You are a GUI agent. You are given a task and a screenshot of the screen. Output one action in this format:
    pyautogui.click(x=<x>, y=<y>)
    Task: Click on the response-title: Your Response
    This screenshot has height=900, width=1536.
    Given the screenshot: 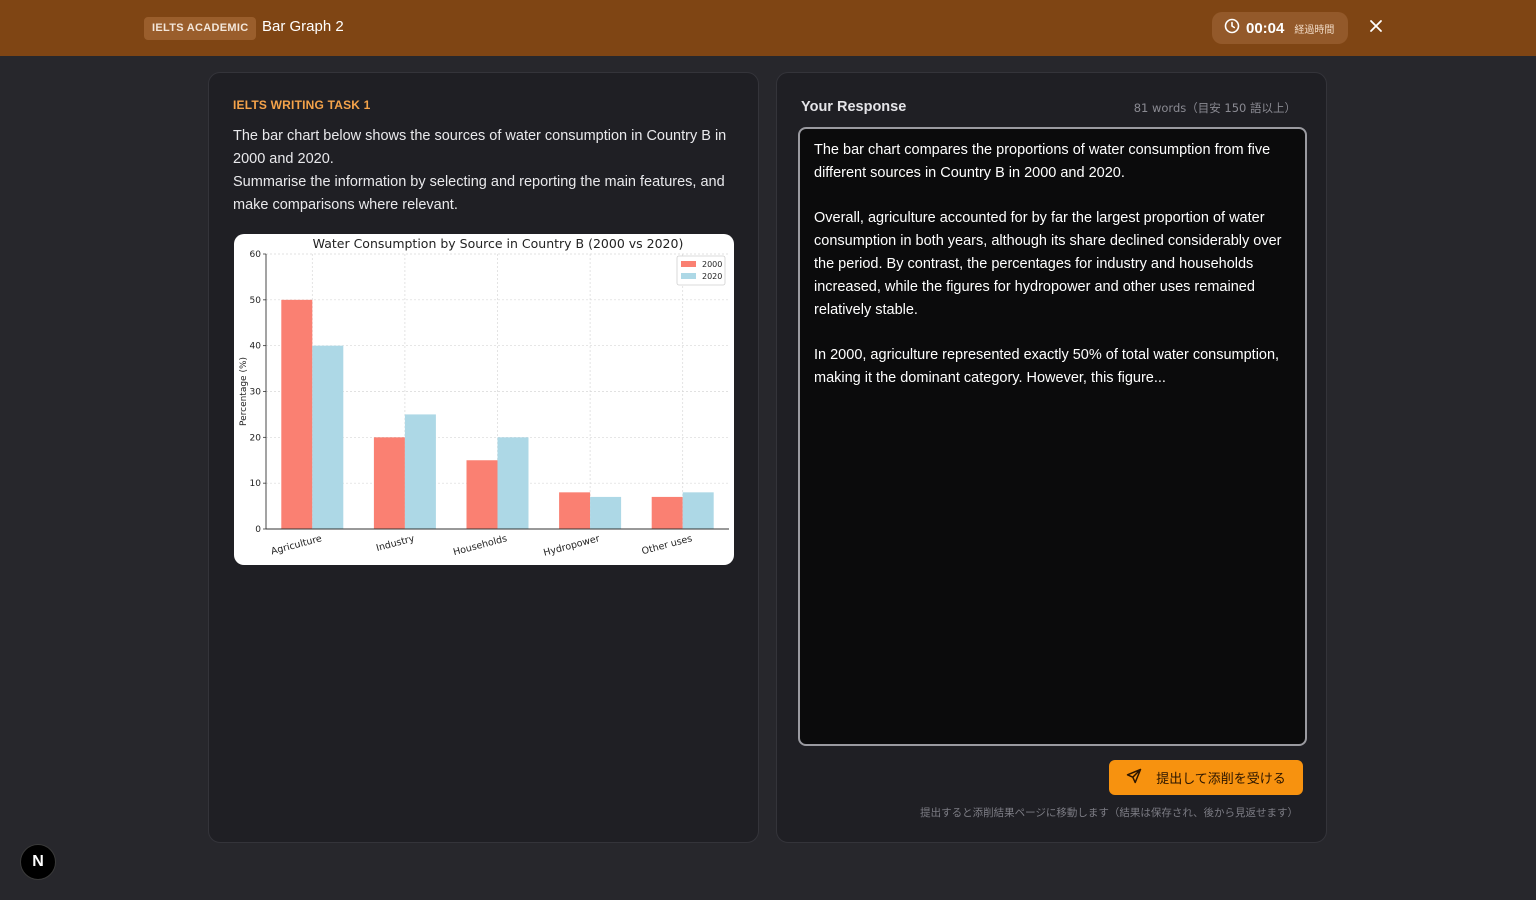 What is the action you would take?
    pyautogui.click(x=854, y=107)
    